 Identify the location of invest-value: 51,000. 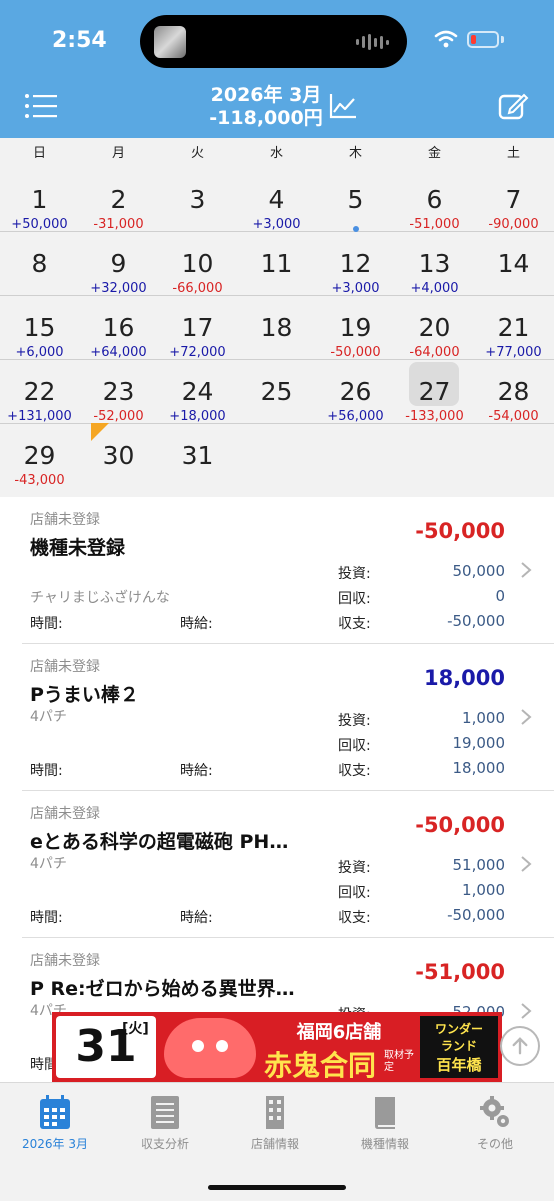
(479, 865).